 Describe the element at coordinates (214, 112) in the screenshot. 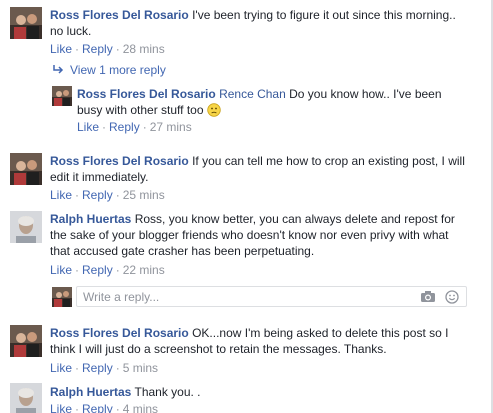

I see `slight-frown-emoji-icon` at that location.